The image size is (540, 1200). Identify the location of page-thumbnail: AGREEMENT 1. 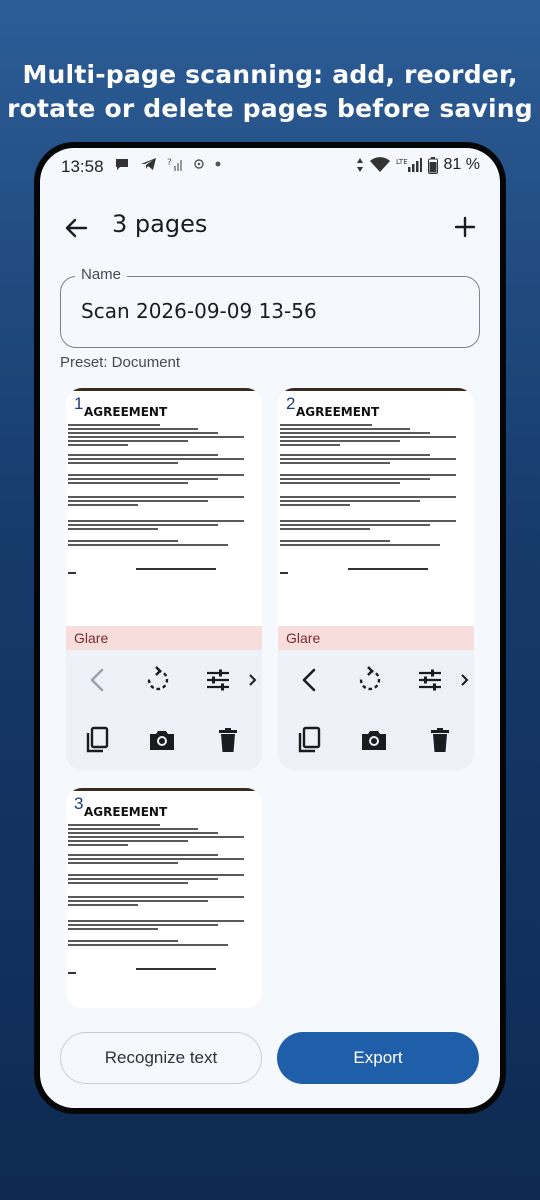
(164, 507).